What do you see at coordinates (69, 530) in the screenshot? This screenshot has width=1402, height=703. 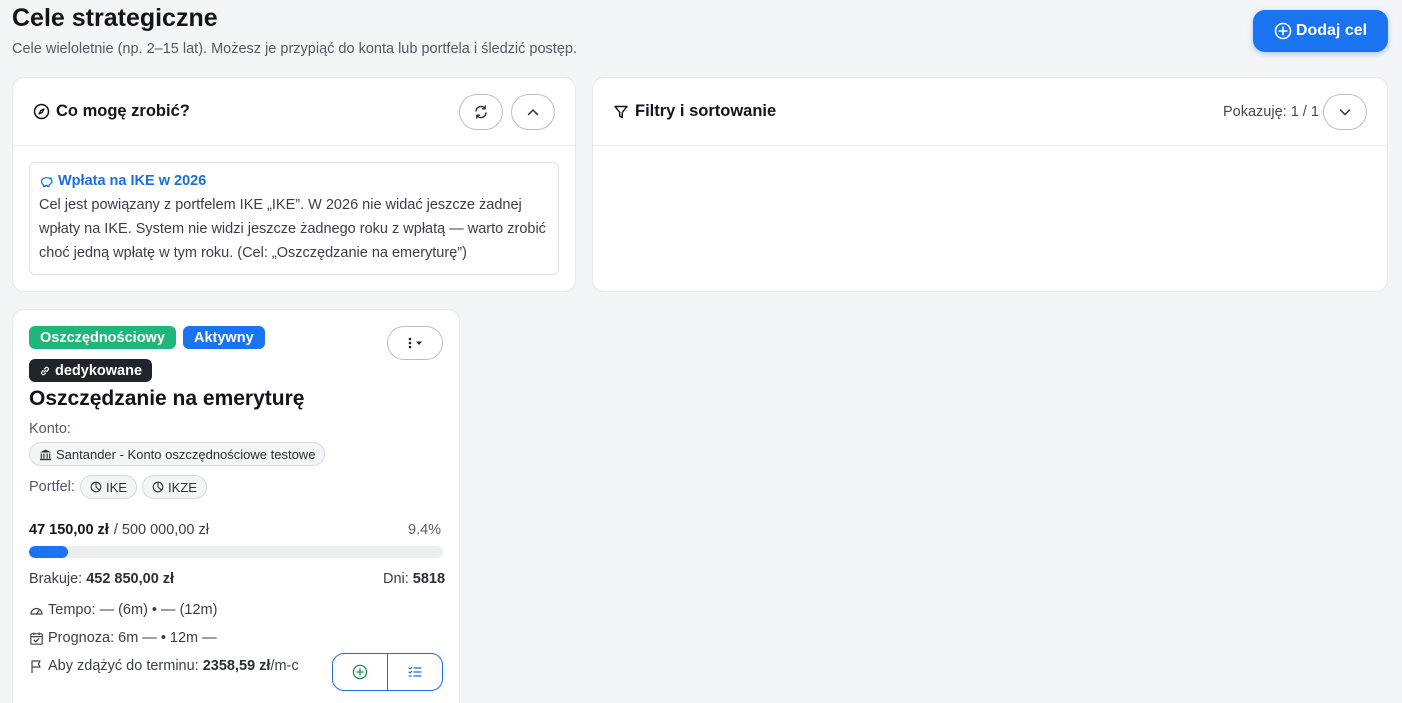 I see `current-amount: 47 150,00 zł` at bounding box center [69, 530].